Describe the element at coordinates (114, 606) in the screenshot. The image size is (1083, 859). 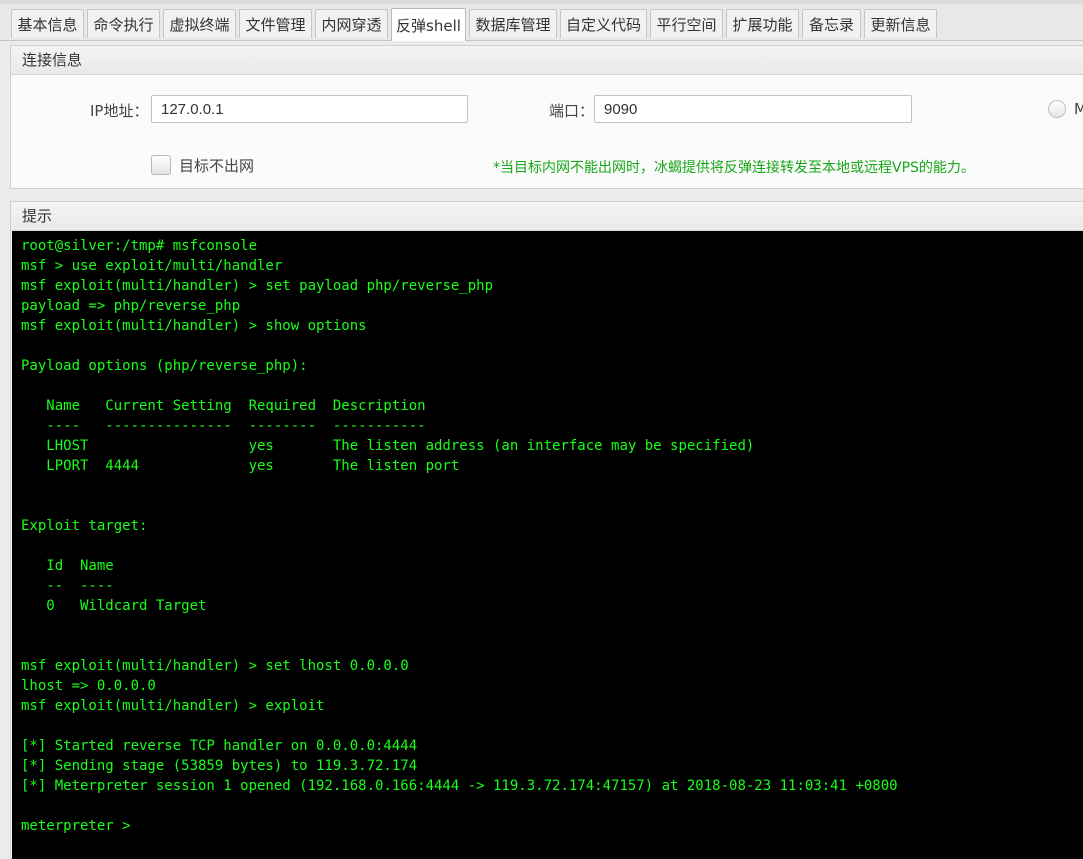
I see `terminal-line: 0 Wildcard Target` at that location.